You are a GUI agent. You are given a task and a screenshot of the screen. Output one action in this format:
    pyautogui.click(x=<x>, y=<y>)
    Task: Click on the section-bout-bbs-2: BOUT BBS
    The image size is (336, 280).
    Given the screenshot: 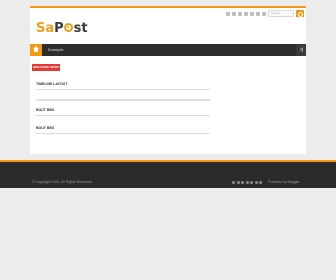 What is the action you would take?
    pyautogui.click(x=123, y=130)
    